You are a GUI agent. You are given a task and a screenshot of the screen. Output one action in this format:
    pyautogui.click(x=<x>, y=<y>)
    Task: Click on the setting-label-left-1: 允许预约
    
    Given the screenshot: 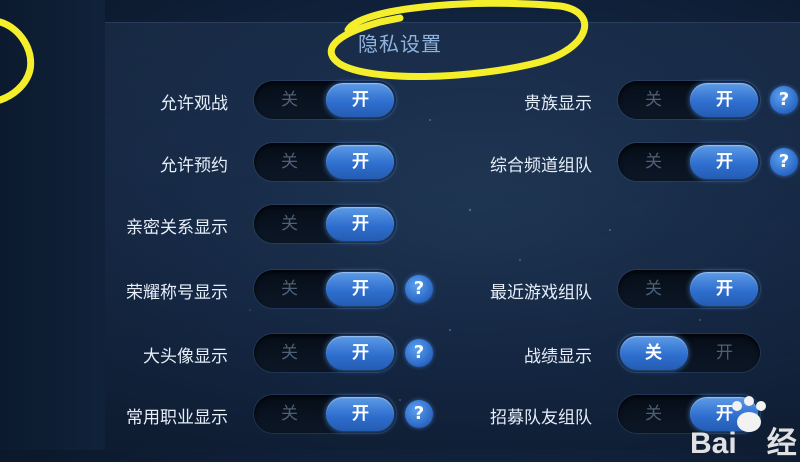 What is the action you would take?
    pyautogui.click(x=194, y=166)
    